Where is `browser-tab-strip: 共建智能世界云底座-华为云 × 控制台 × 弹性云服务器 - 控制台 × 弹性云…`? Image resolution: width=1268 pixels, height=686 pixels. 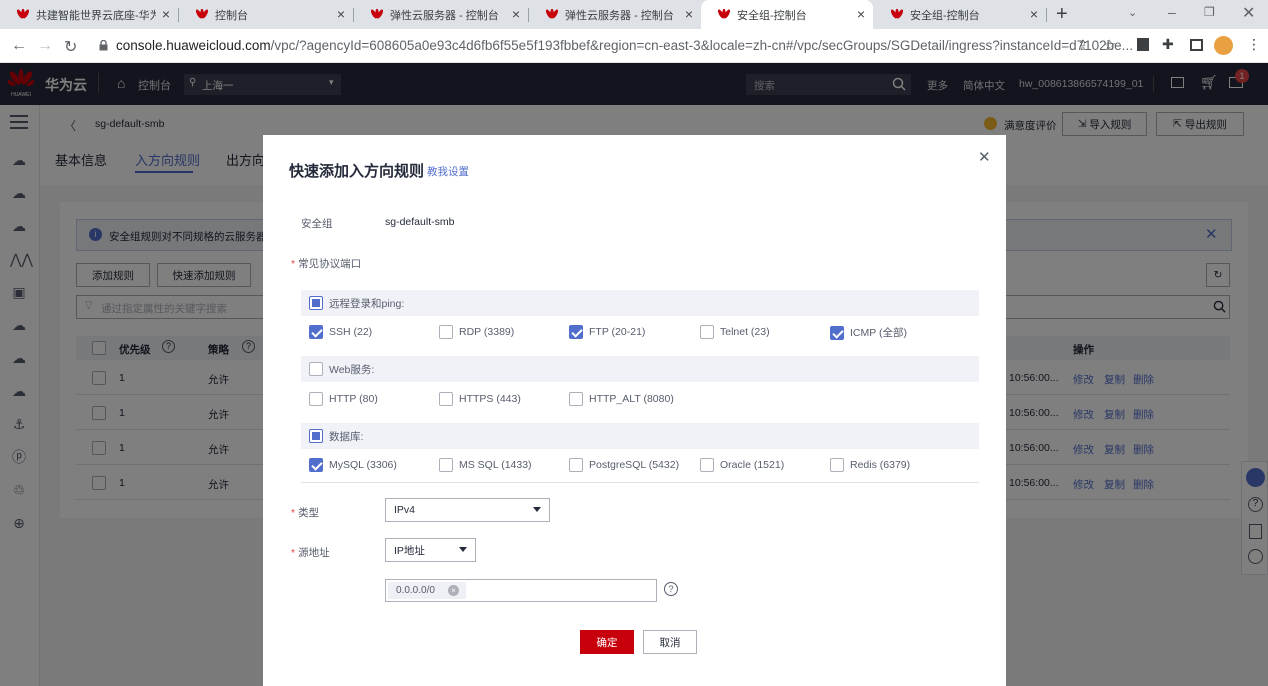
browser-tab-strip: 共建智能世界云底座-华为云 × 控制台 × 弹性云服务器 - 控制台 × 弹性云… is located at coordinates (634, 14).